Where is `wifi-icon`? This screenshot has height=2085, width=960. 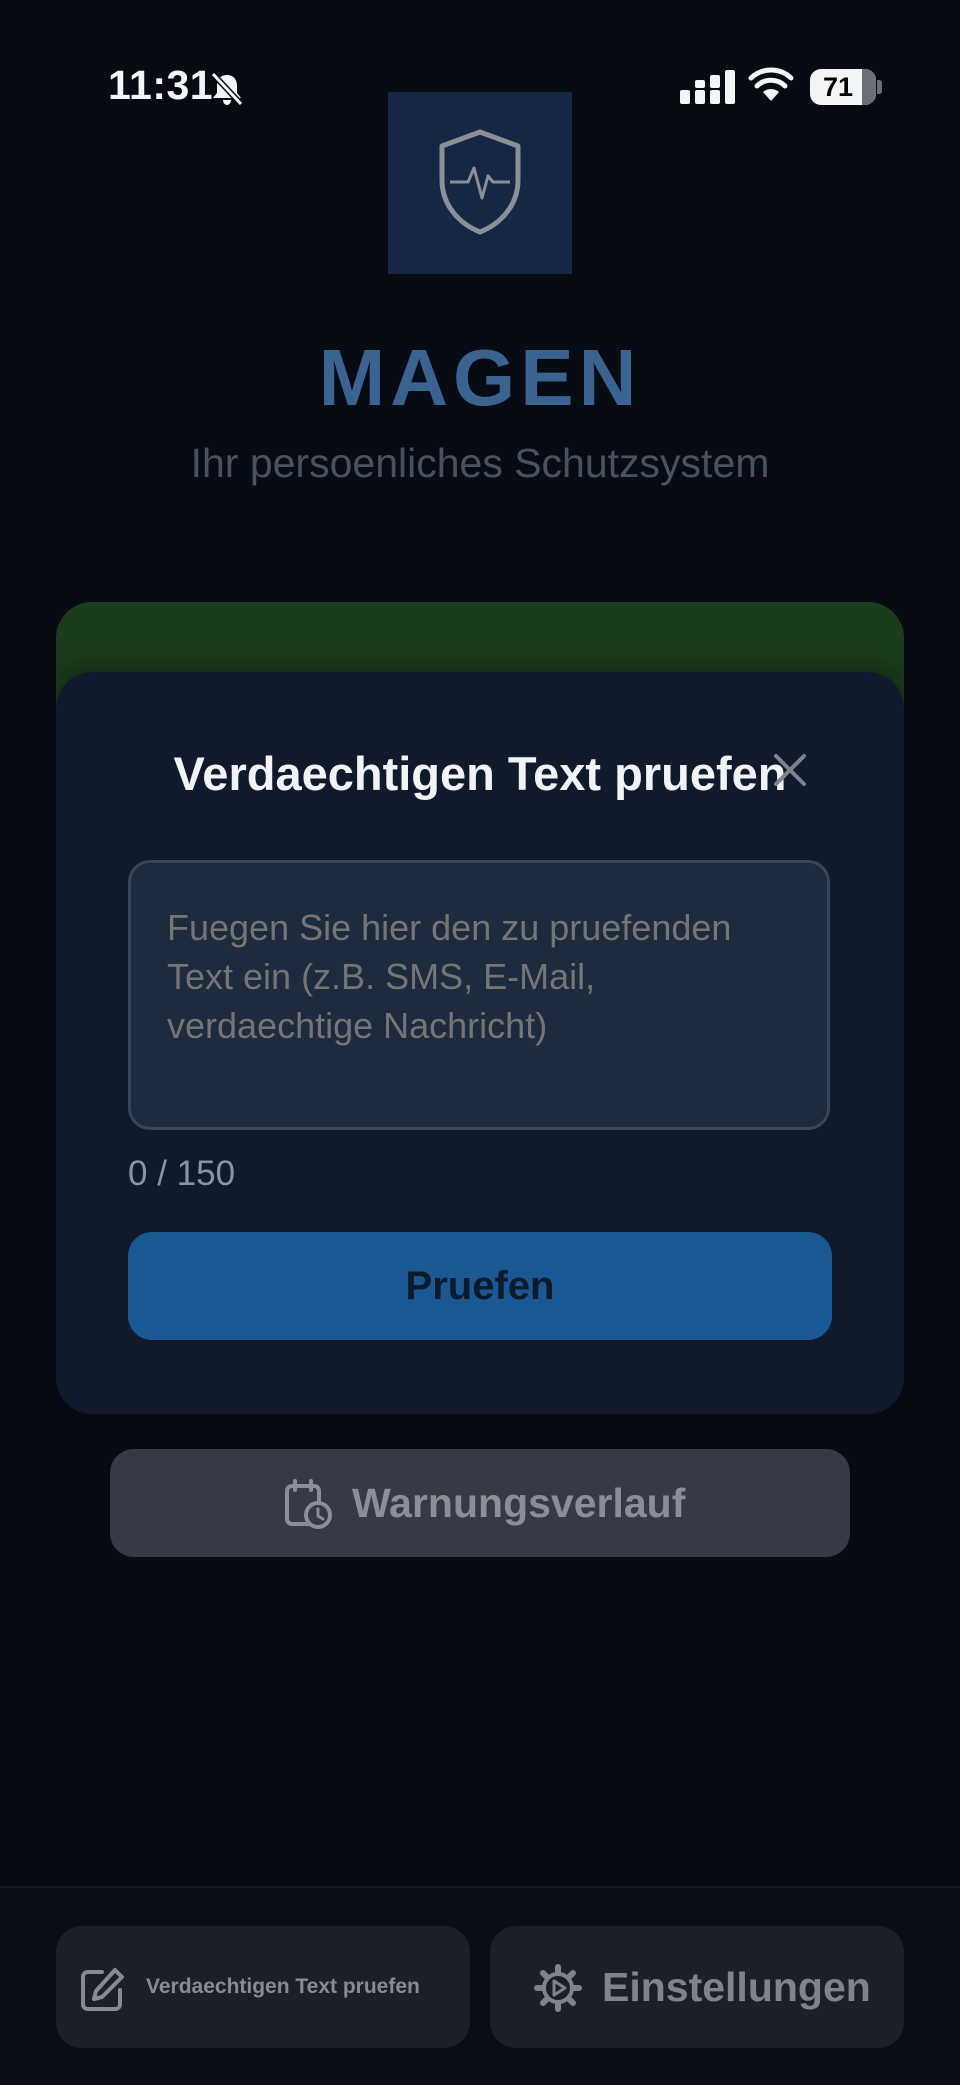 wifi-icon is located at coordinates (771, 84).